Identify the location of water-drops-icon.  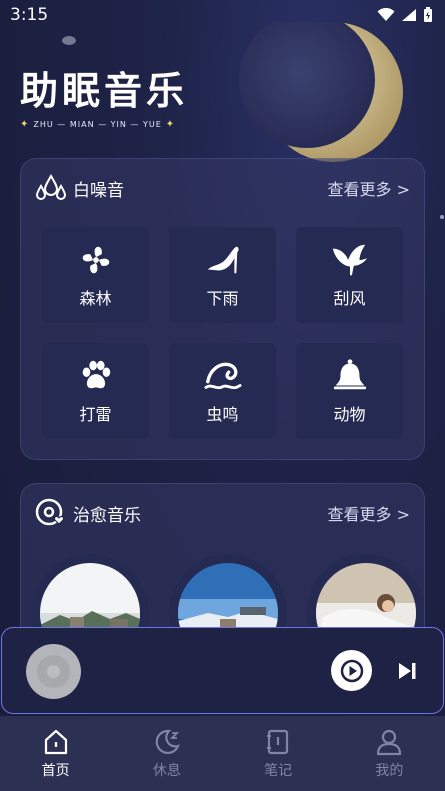
(51, 187).